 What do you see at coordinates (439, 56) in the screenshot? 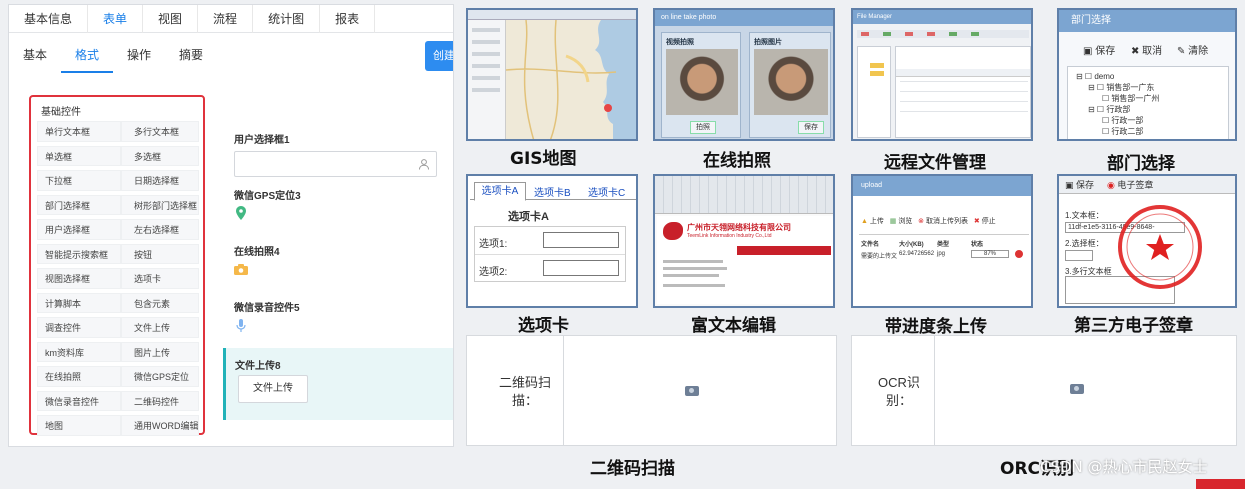
I see `create-button: 创建` at bounding box center [439, 56].